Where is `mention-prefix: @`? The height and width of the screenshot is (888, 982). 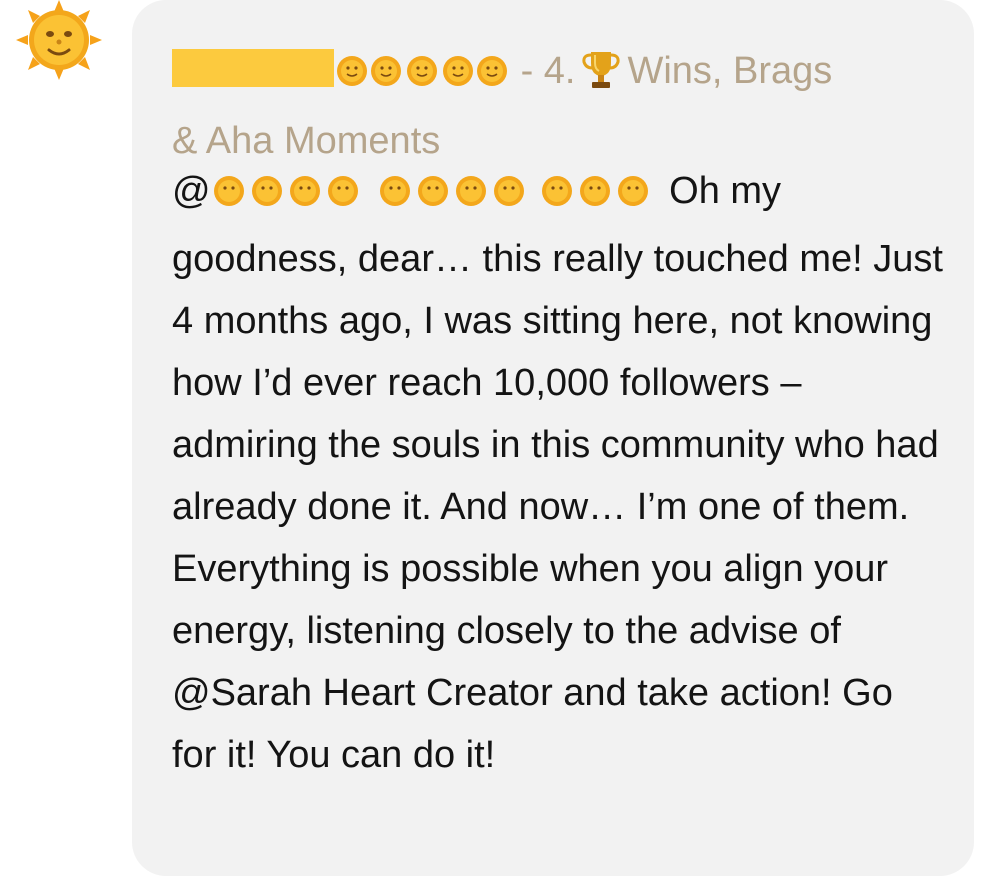 mention-prefix: @ is located at coordinates (191, 191).